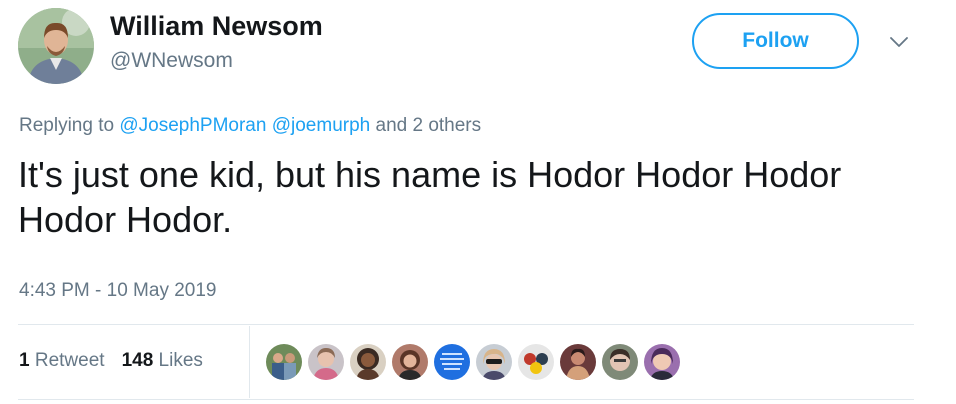 The height and width of the screenshot is (404, 956). I want to click on mention-link: @joemurph, so click(321, 125).